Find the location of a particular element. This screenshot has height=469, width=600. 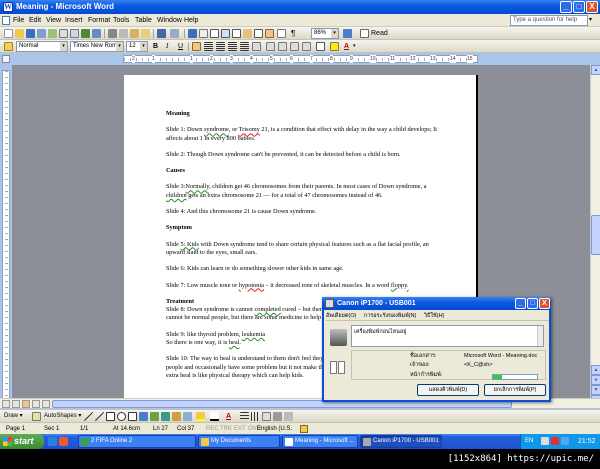

horizontal-ruler: 2 1 1 2 3 4 5 6 7 8 9 10 11 12 13 14 15 is located at coordinates (300, 59).